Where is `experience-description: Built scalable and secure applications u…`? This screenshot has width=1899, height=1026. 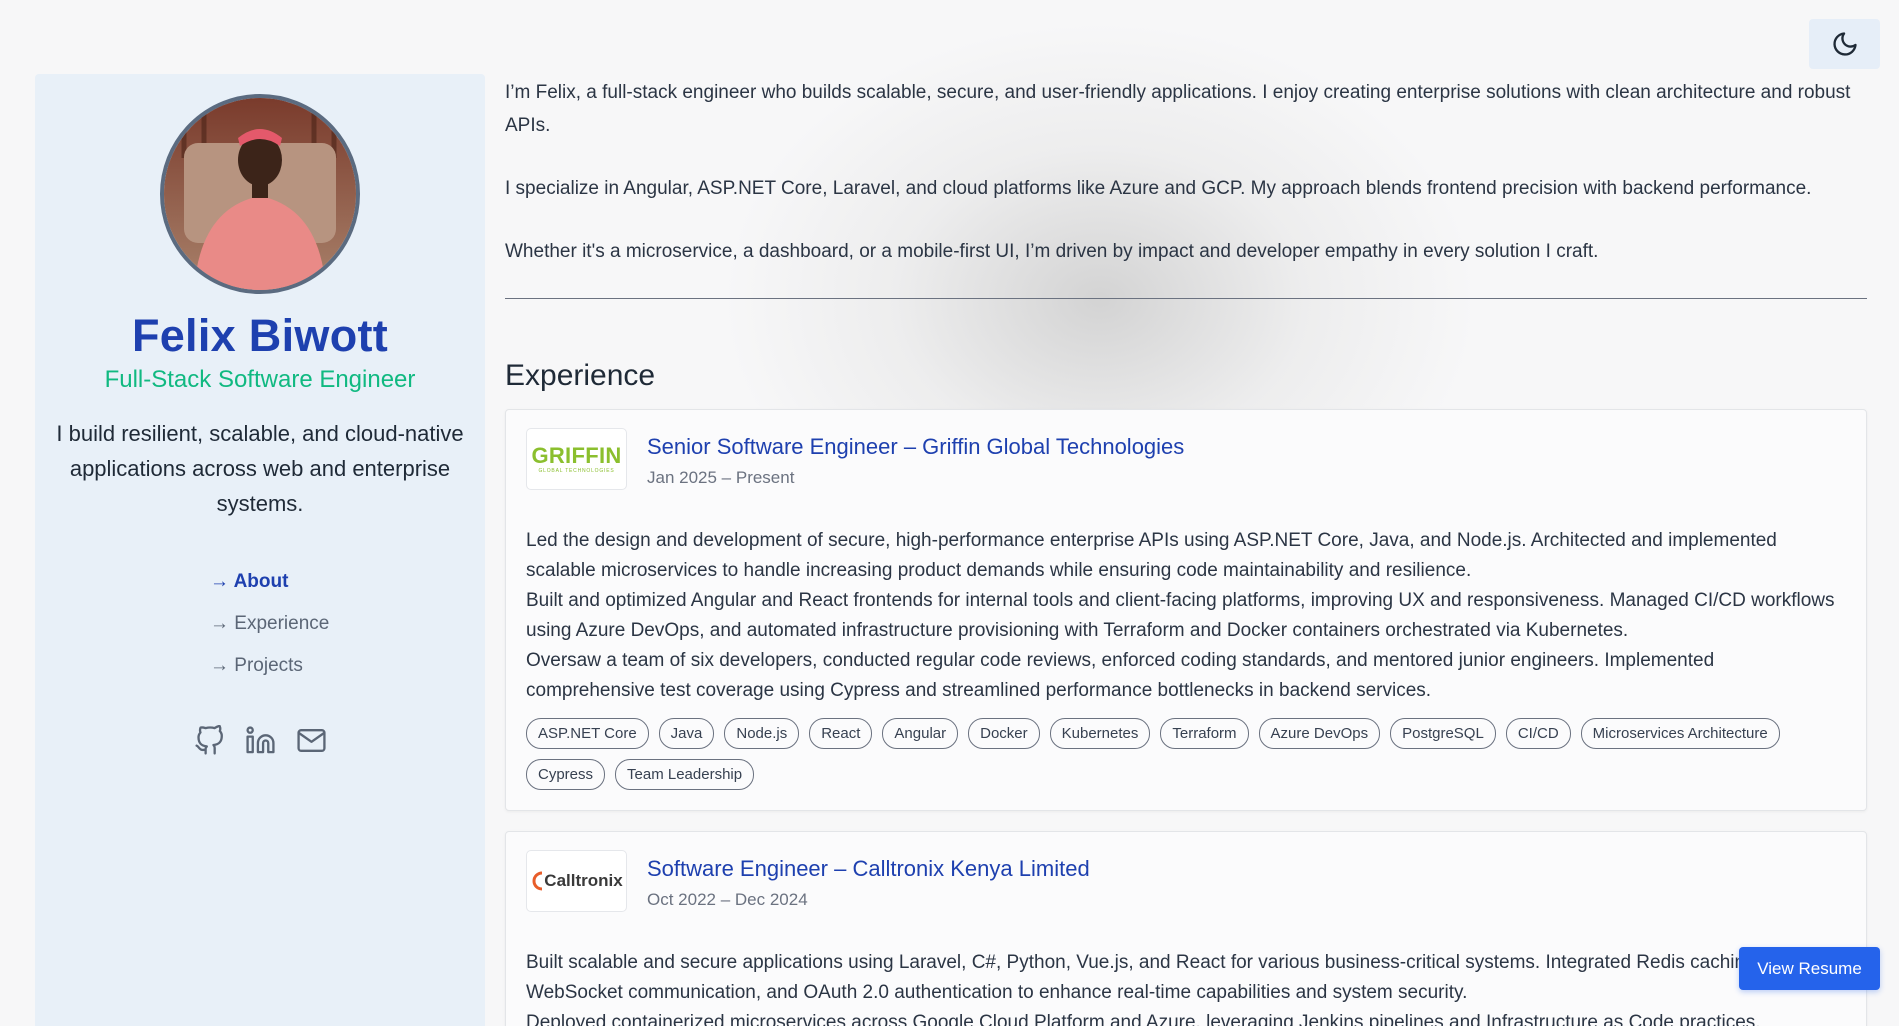 experience-description: Built scalable and secure applications u… is located at coordinates (1186, 987).